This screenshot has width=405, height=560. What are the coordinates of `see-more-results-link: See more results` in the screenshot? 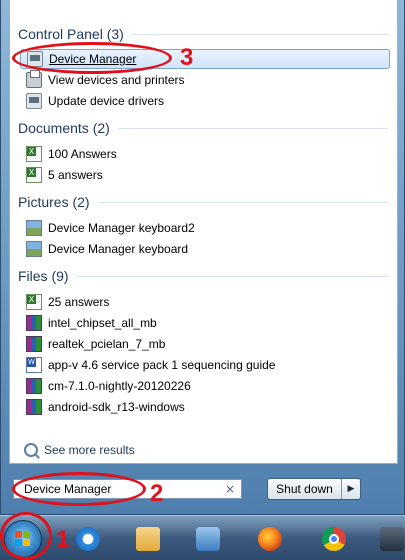 It's located at (79, 450).